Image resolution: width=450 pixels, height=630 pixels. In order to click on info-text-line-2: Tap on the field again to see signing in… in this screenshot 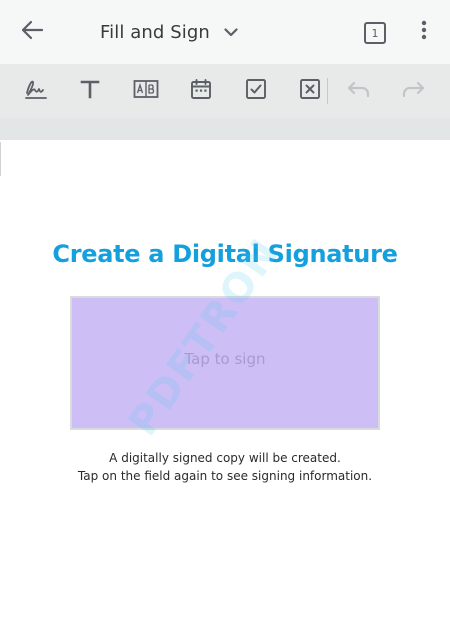, I will do `click(225, 476)`.